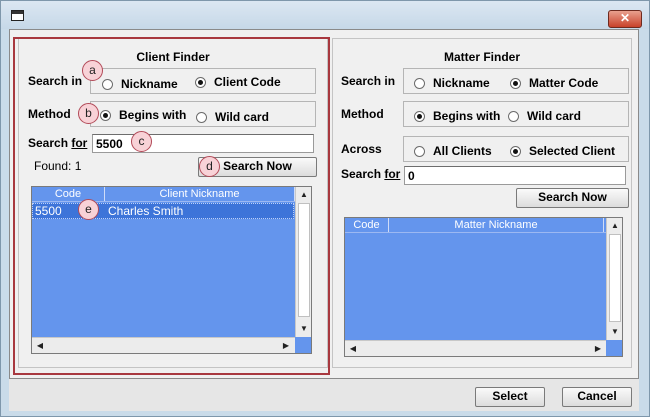  I want to click on matter-finder-title: Matter Finder, so click(481, 57).